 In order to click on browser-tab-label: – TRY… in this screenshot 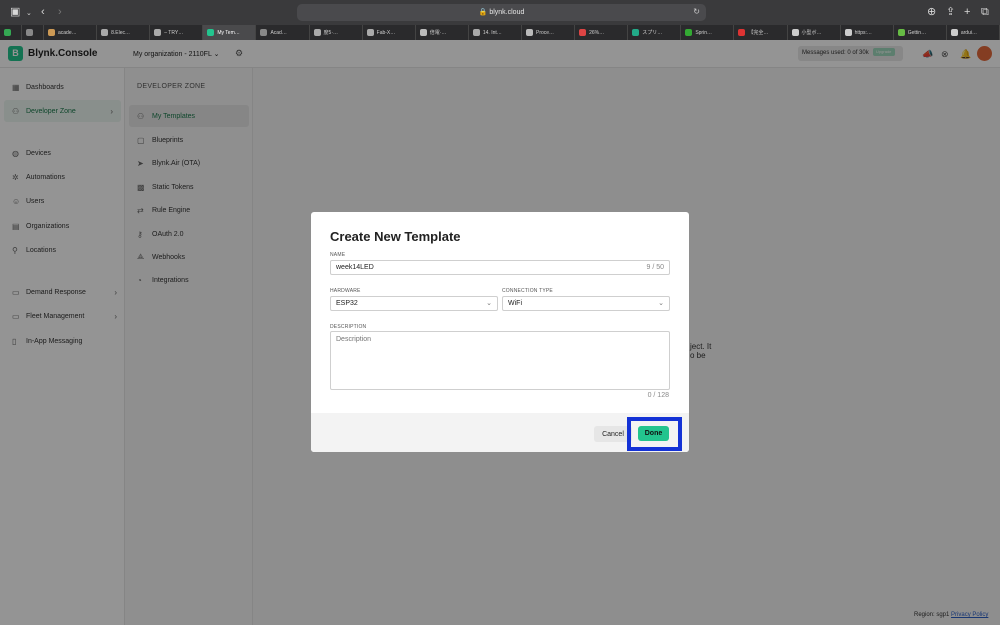, I will do `click(174, 32)`.